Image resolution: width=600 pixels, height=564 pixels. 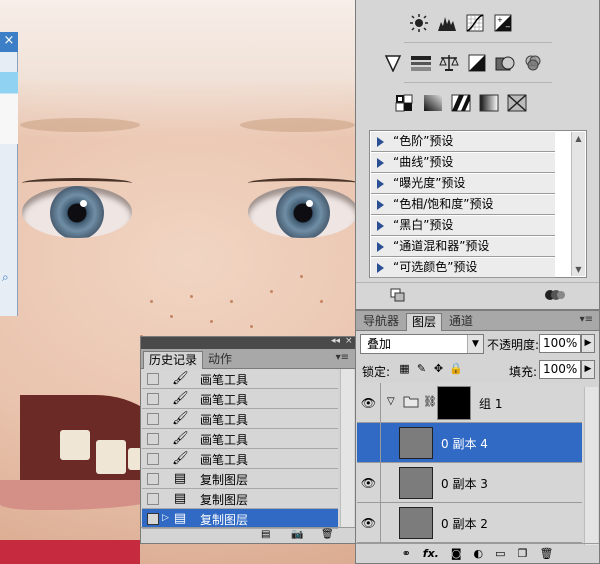 What do you see at coordinates (461, 322) in the screenshot?
I see `tab-channels: 通道` at bounding box center [461, 322].